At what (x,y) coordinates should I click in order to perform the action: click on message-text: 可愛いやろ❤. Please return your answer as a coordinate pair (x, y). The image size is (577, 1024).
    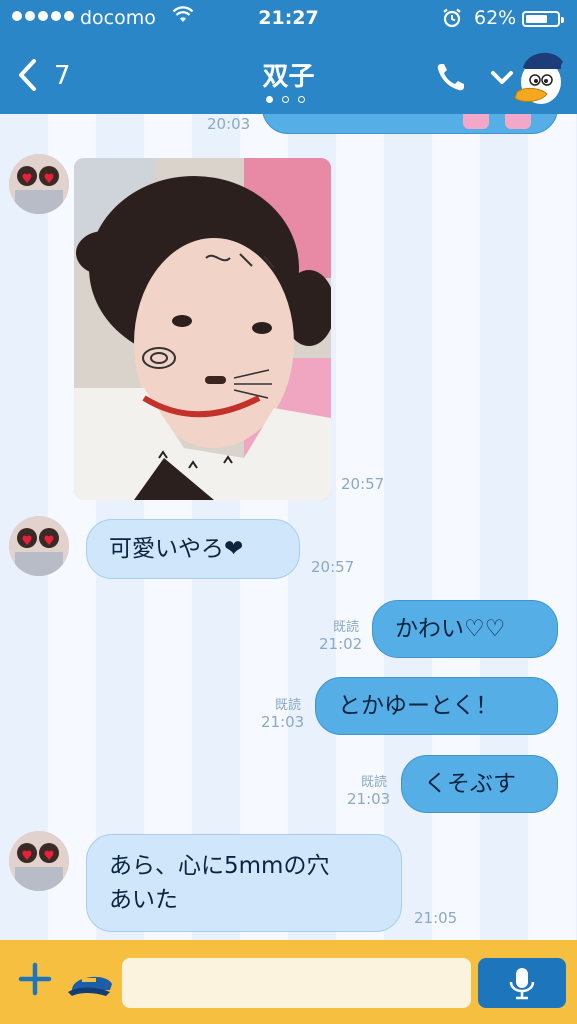
    Looking at the image, I should click on (176, 549).